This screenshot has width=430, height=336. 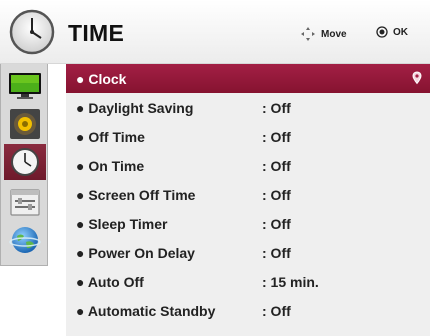 I want to click on menu-item-auto-off: ● Auto Off : 15 min., so click(x=248, y=281).